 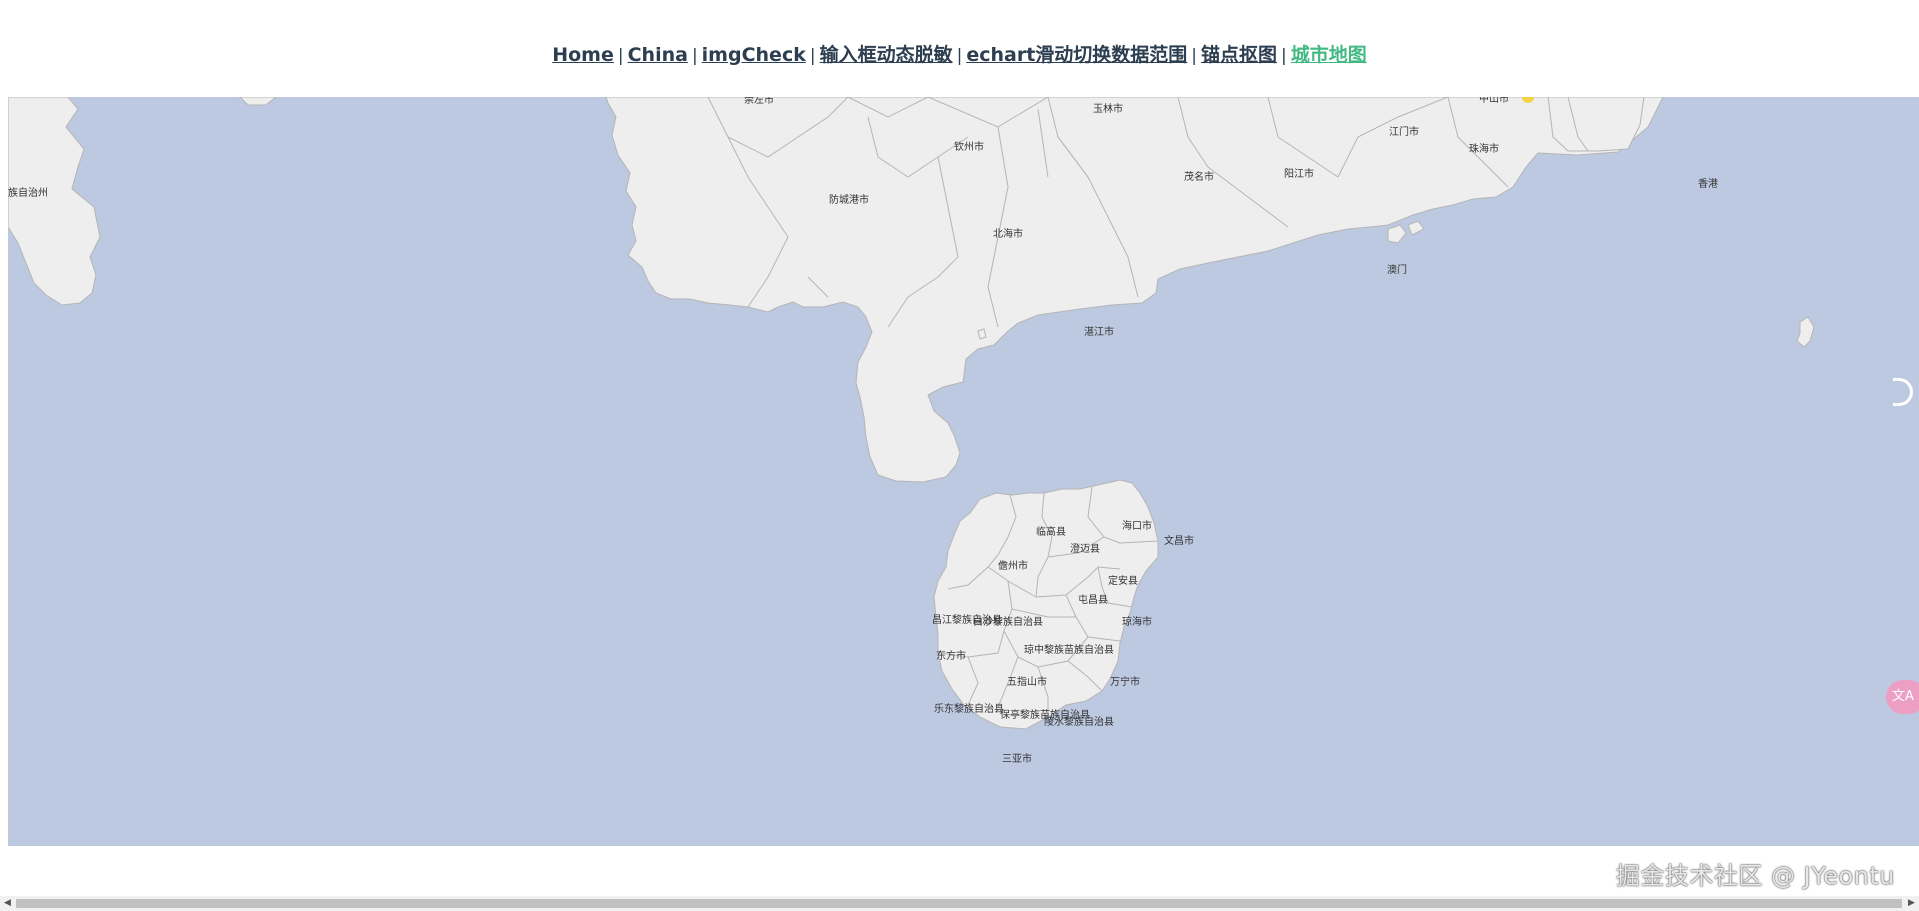 What do you see at coordinates (1108, 108) in the screenshot?
I see `city-label-yulin: 玉林市` at bounding box center [1108, 108].